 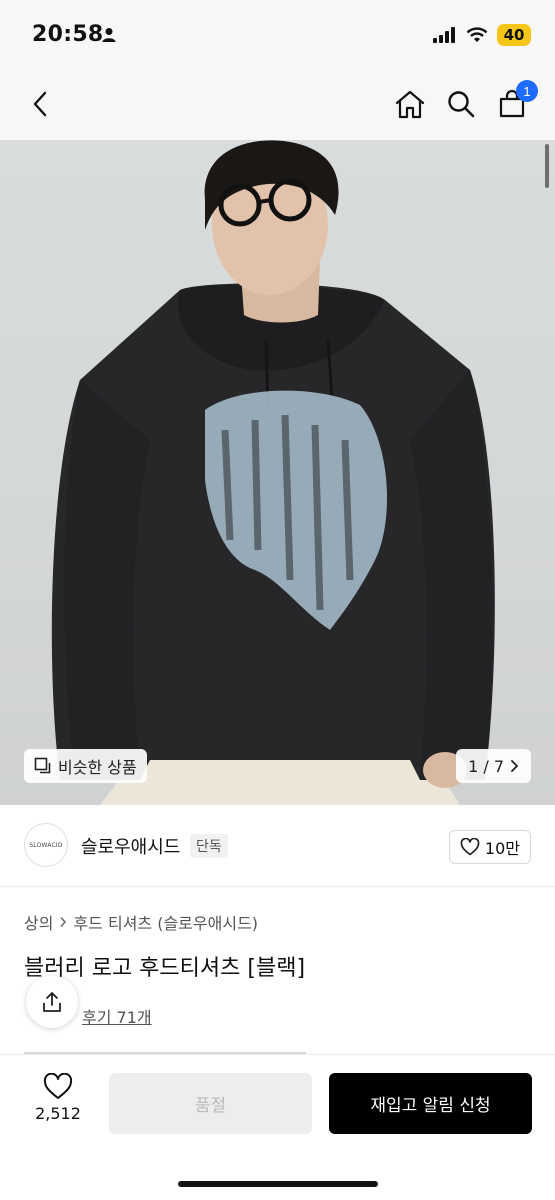 I want to click on cart-button: 1, so click(x=515, y=102).